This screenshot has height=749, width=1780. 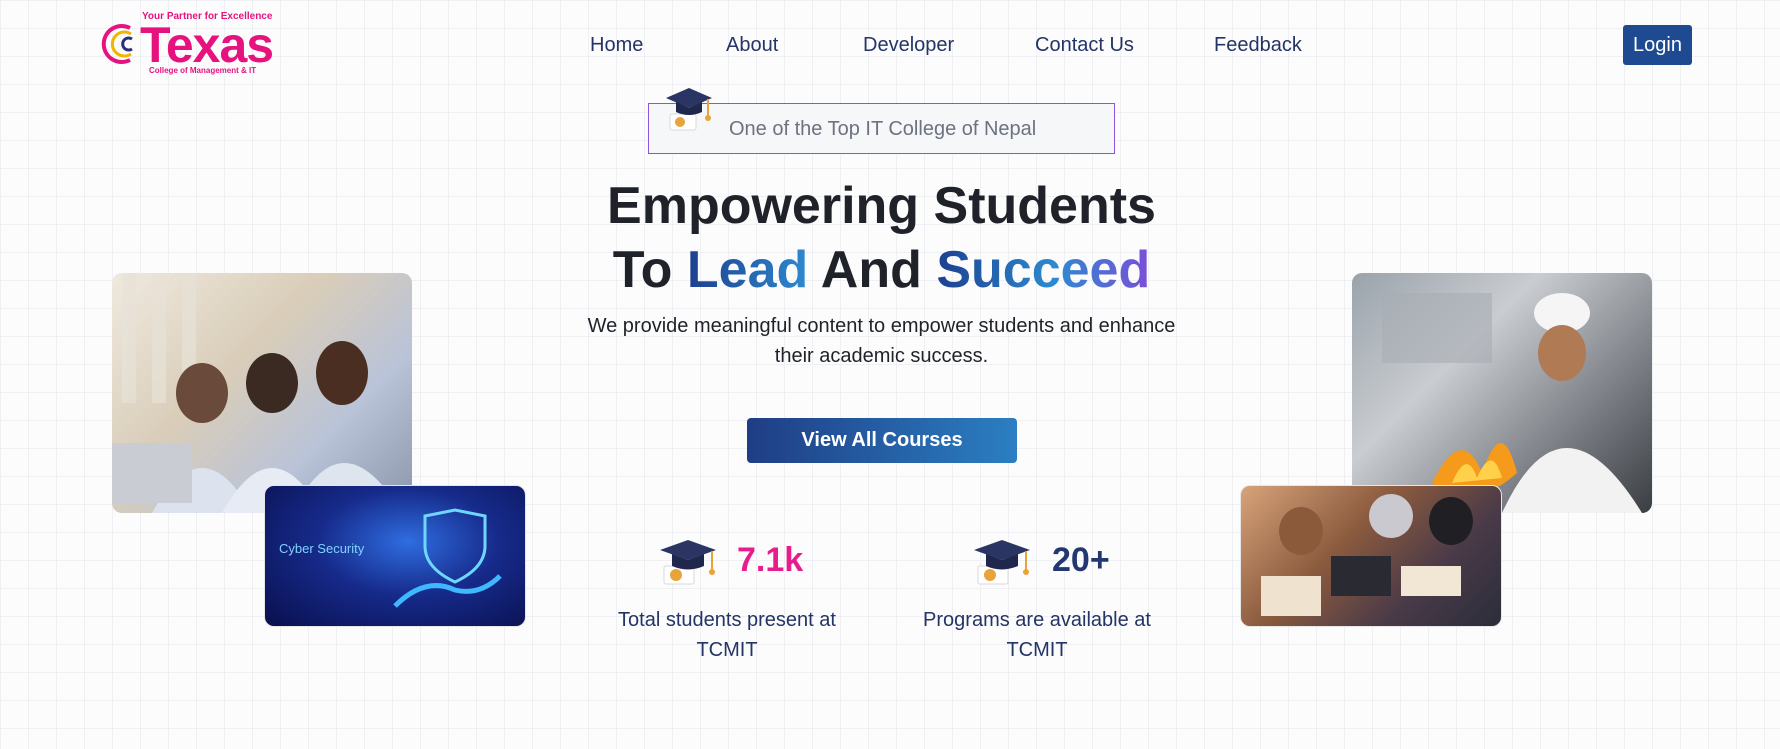 I want to click on top-college-badge: One of the Top IT College of Nepal, so click(x=881, y=128).